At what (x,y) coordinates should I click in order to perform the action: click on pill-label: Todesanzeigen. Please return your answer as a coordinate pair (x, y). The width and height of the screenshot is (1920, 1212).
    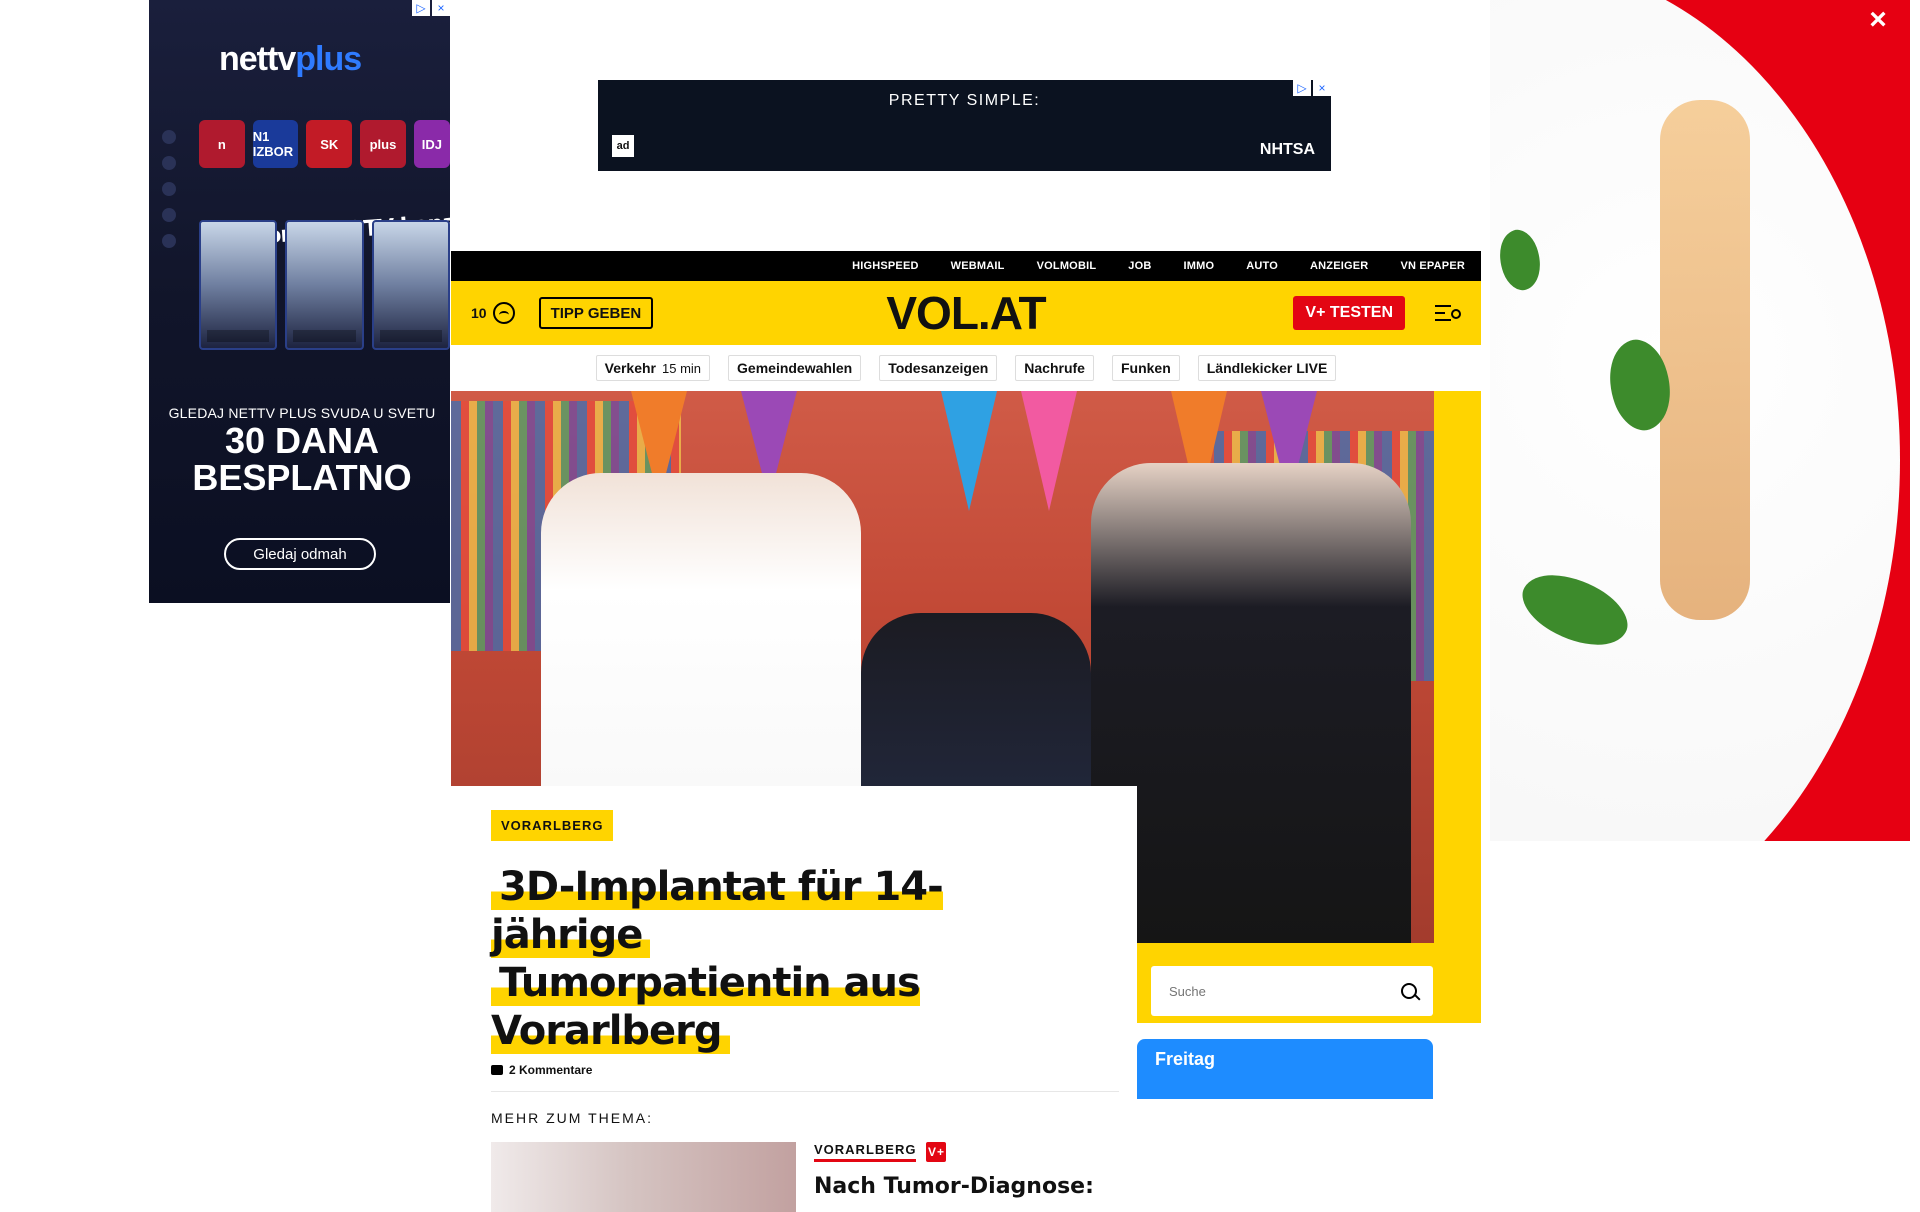
    Looking at the image, I should click on (938, 368).